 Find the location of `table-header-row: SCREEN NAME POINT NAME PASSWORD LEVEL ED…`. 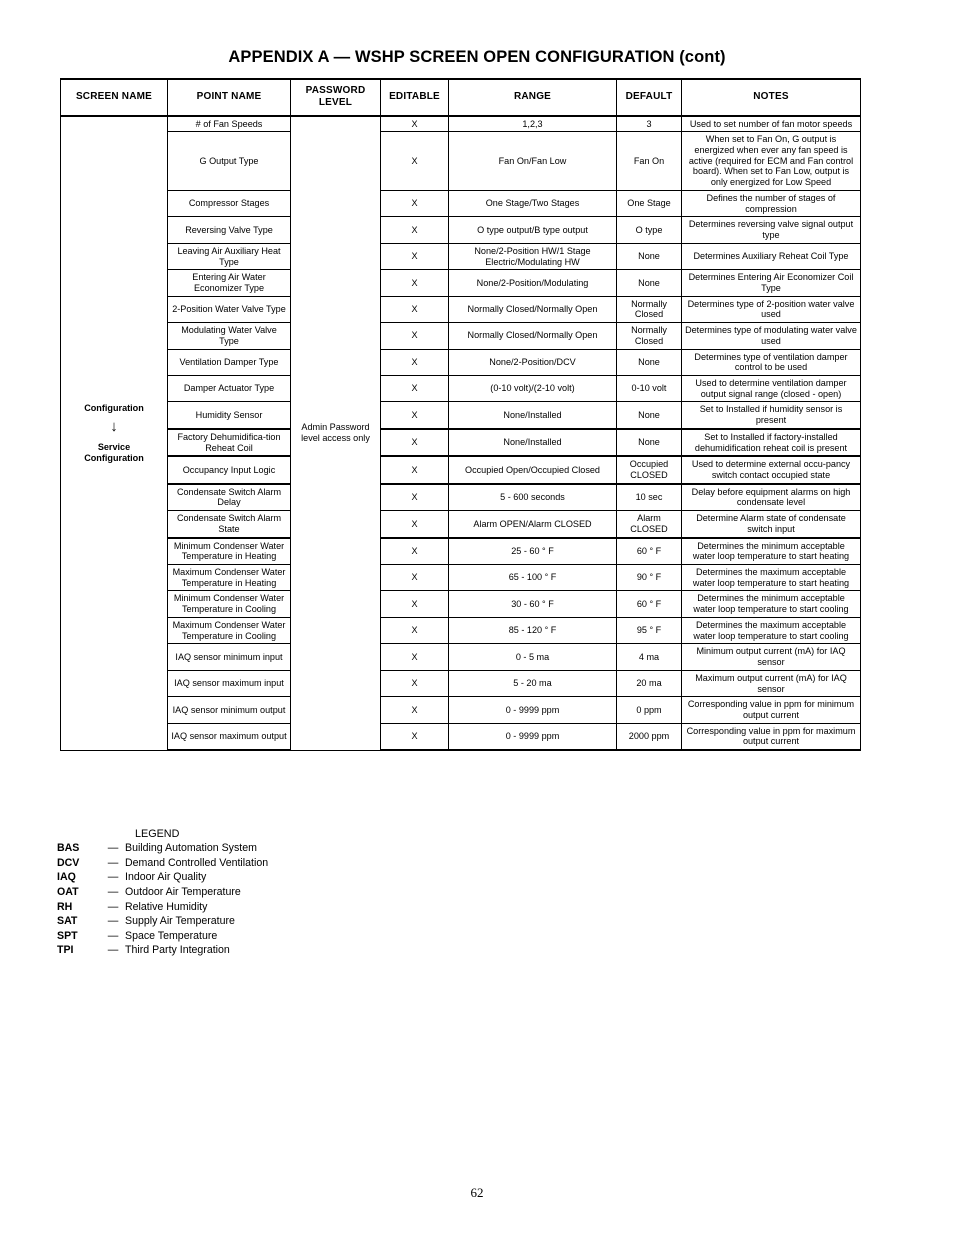

table-header-row: SCREEN NAME POINT NAME PASSWORD LEVEL ED… is located at coordinates (460, 97).